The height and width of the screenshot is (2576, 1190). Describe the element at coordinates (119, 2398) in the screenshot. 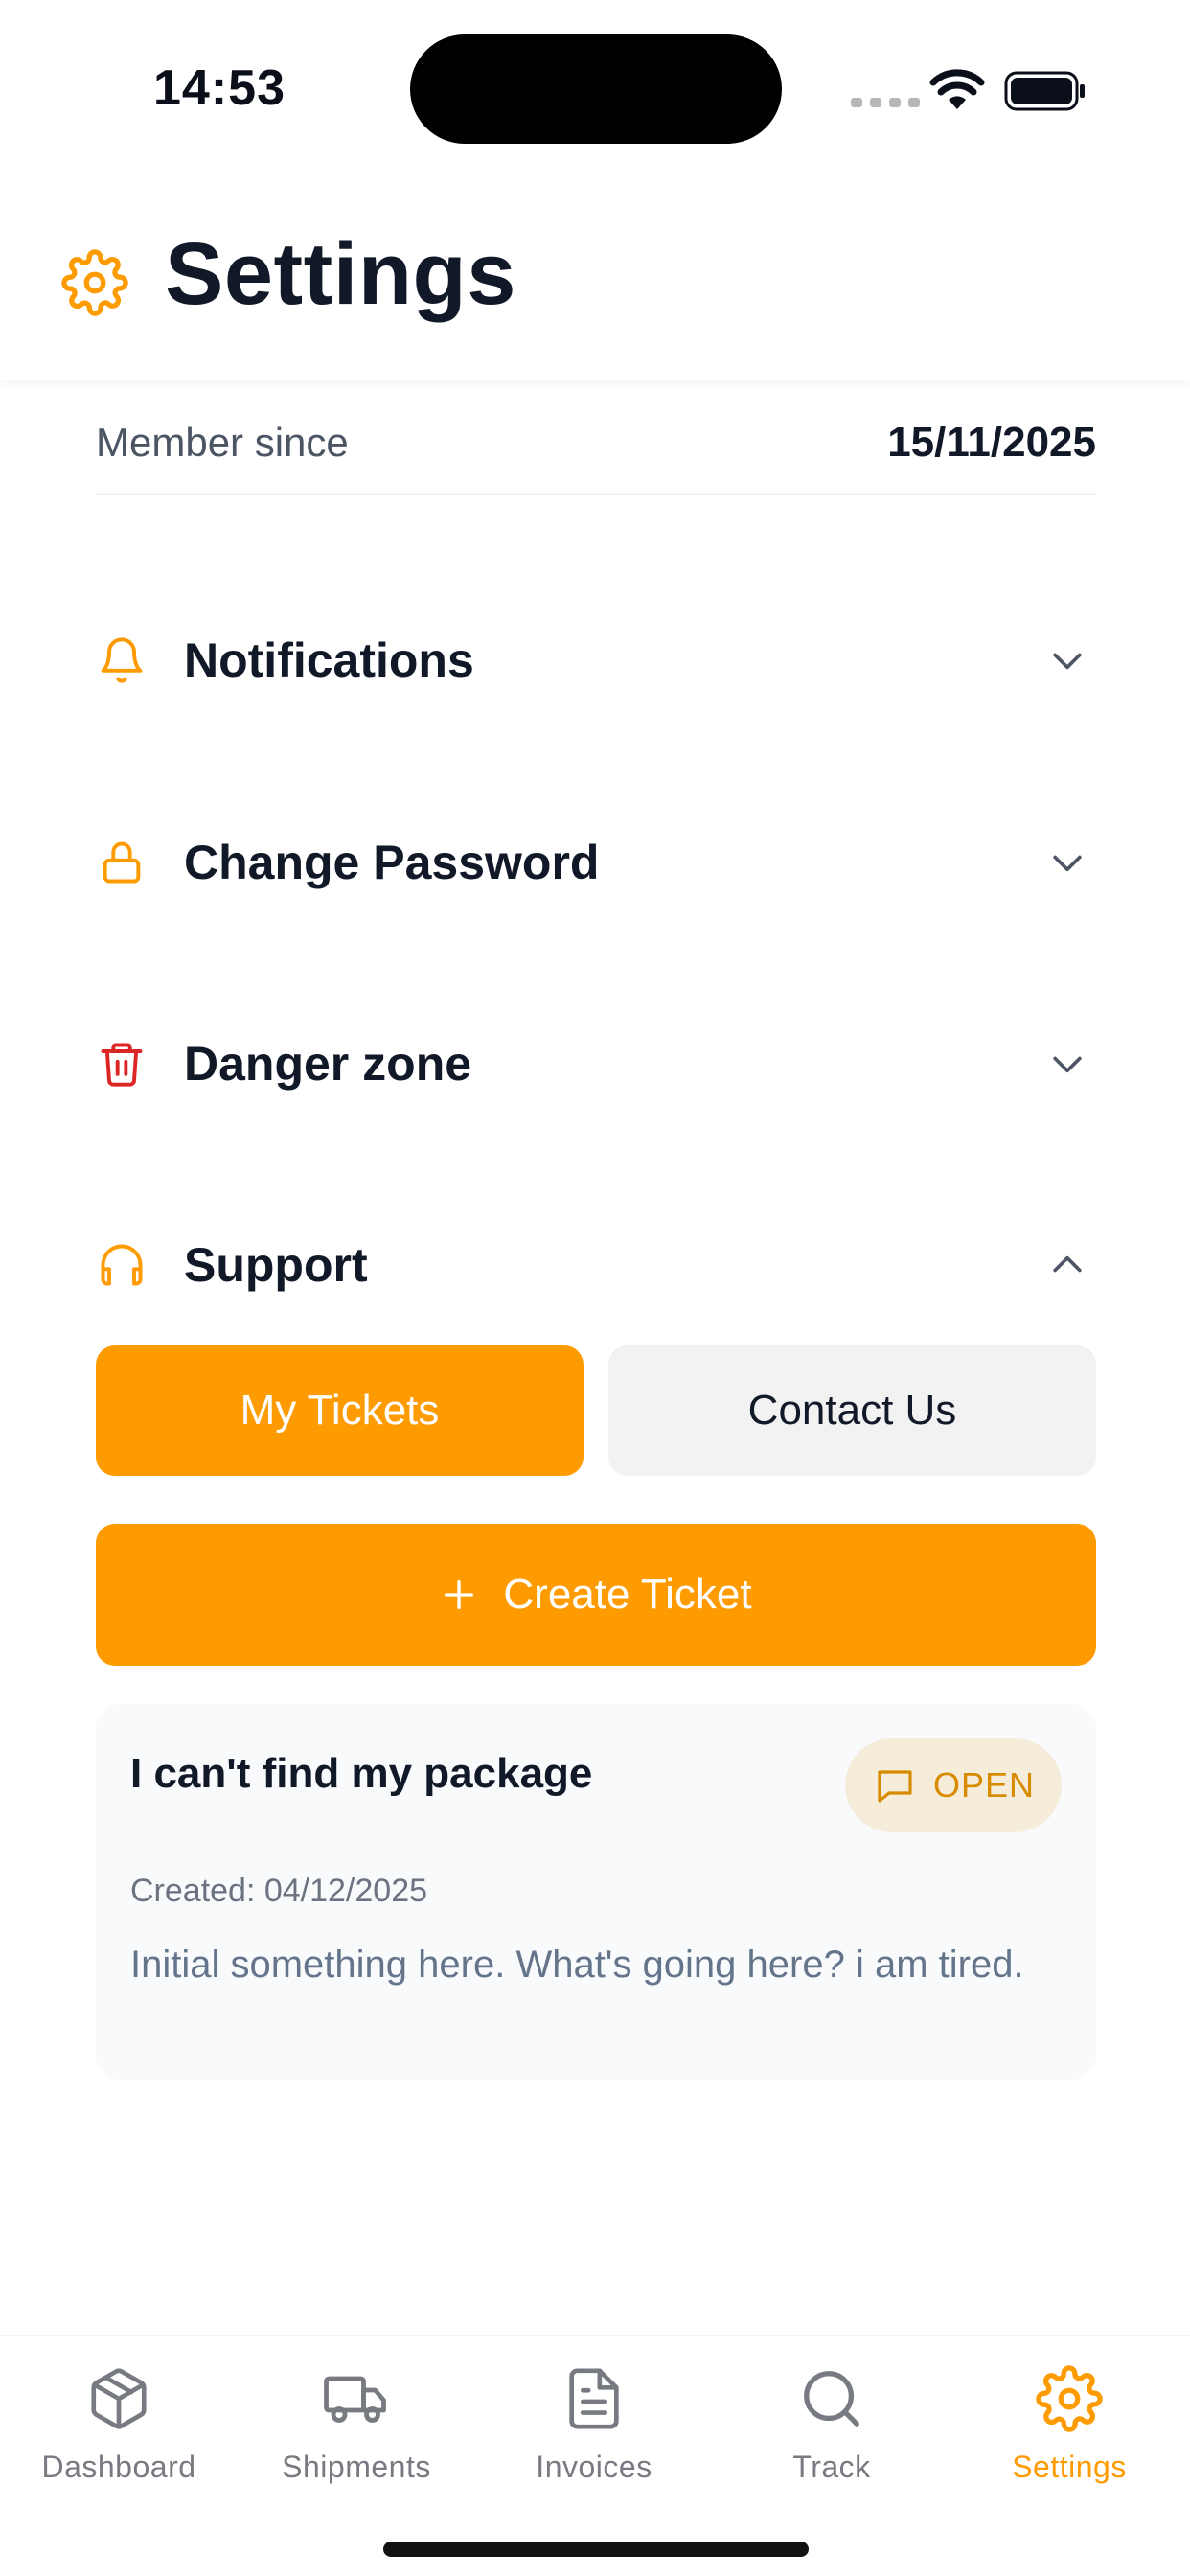

I see `package-icon` at that location.